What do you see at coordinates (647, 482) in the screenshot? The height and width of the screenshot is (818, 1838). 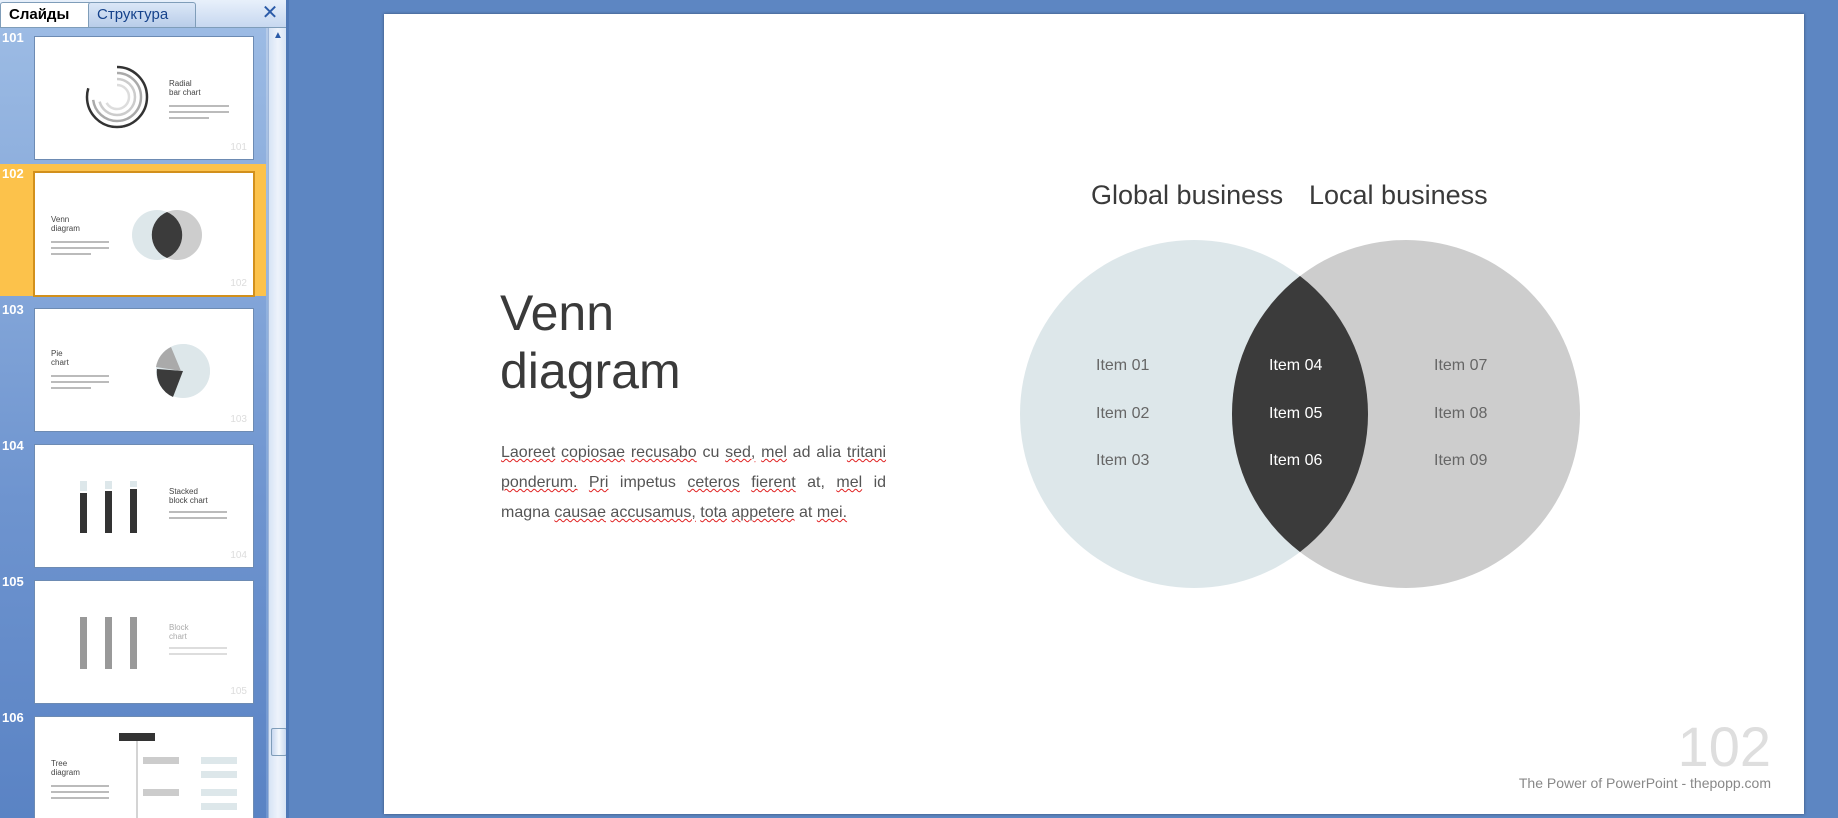 I see `body-word: impetus` at bounding box center [647, 482].